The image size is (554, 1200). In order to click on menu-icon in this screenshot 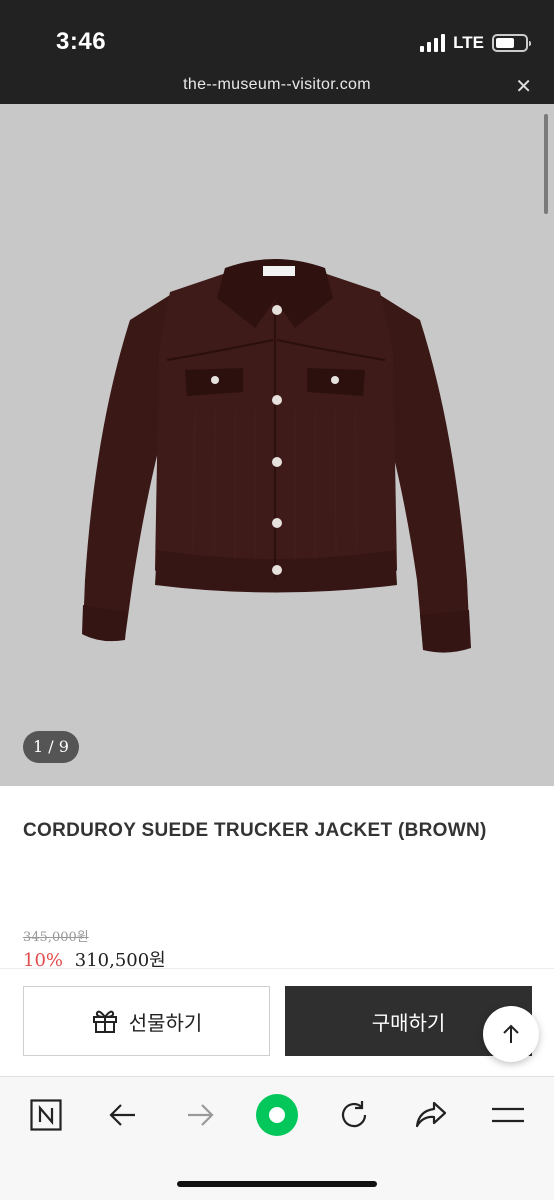, I will do `click(508, 1115)`.